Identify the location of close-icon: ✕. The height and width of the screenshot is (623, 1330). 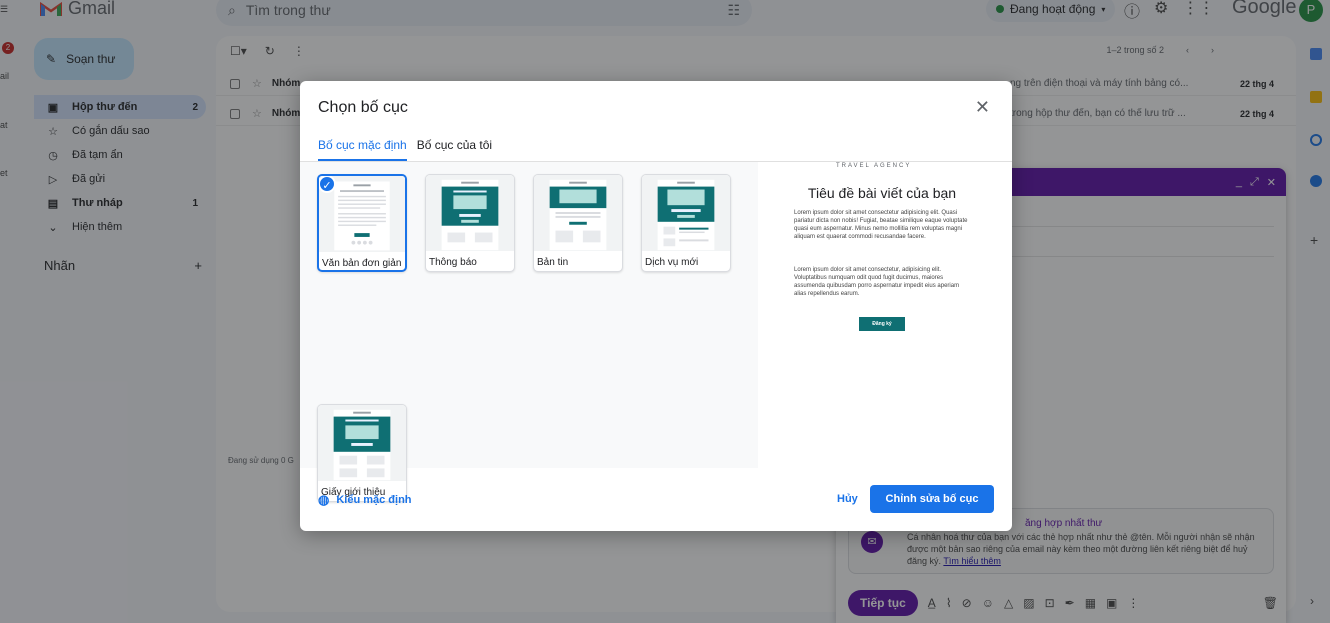
(982, 107).